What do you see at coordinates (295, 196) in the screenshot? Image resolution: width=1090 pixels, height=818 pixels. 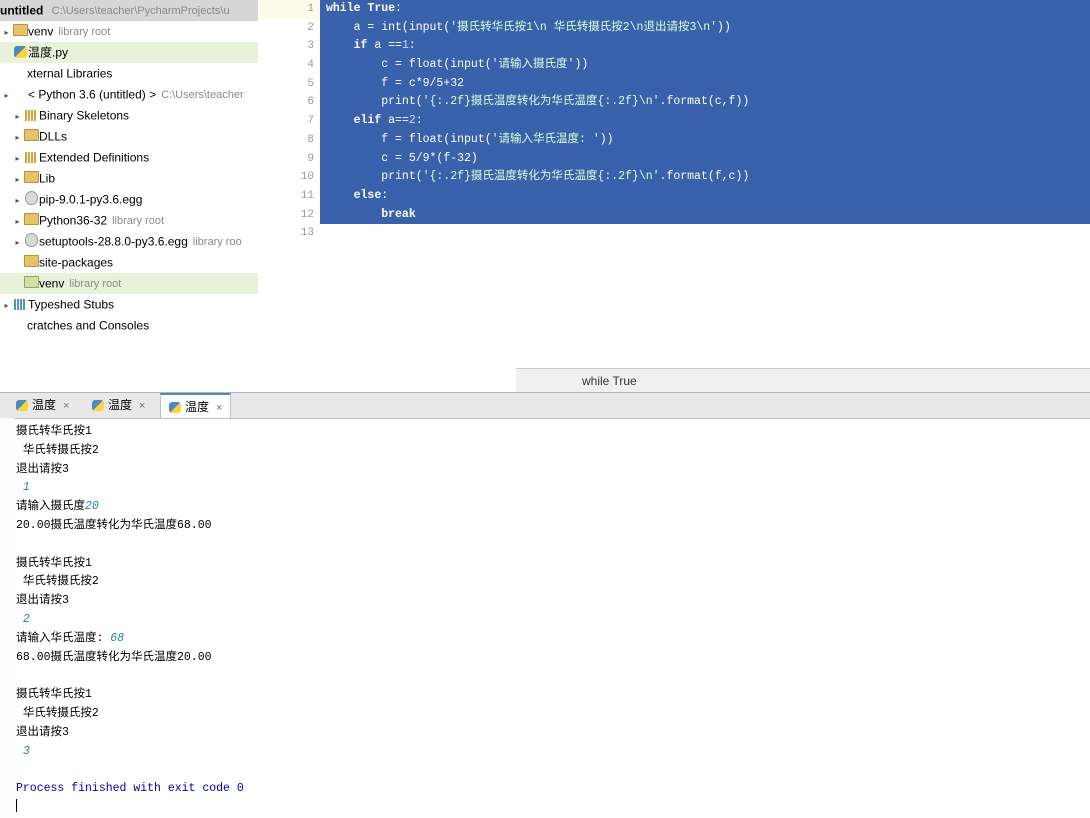 I see `gutter-line-11: 11−` at bounding box center [295, 196].